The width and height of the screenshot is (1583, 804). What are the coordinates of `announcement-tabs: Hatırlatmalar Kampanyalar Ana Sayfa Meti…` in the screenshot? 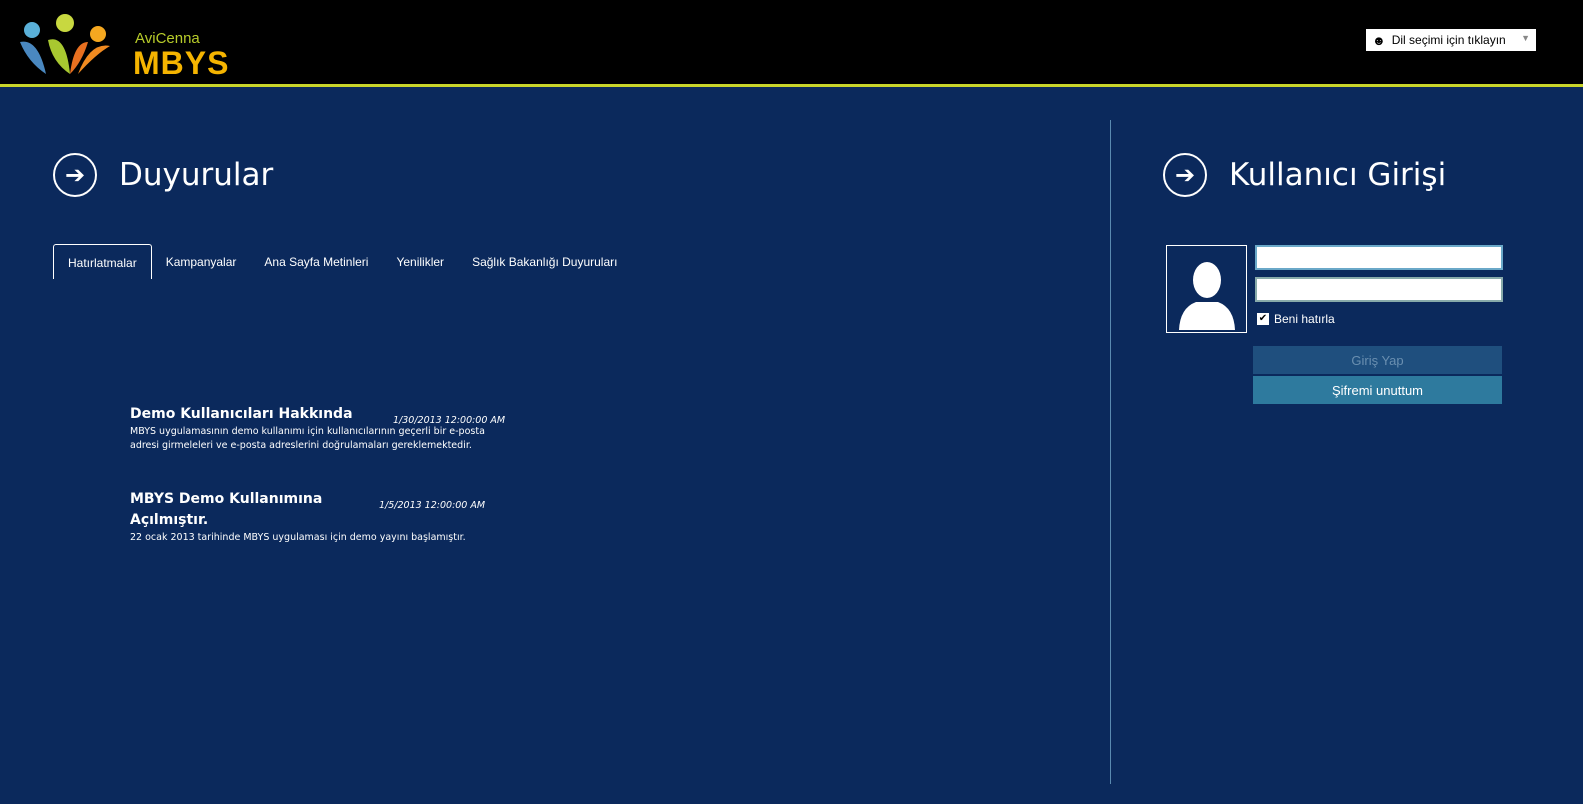 It's located at (342, 261).